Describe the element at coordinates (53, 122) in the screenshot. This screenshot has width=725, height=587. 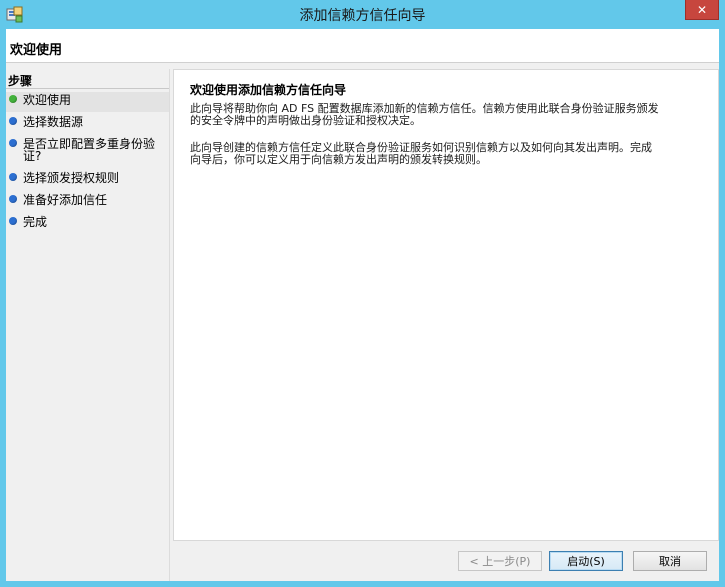
I see `step-label: 选择数据源` at that location.